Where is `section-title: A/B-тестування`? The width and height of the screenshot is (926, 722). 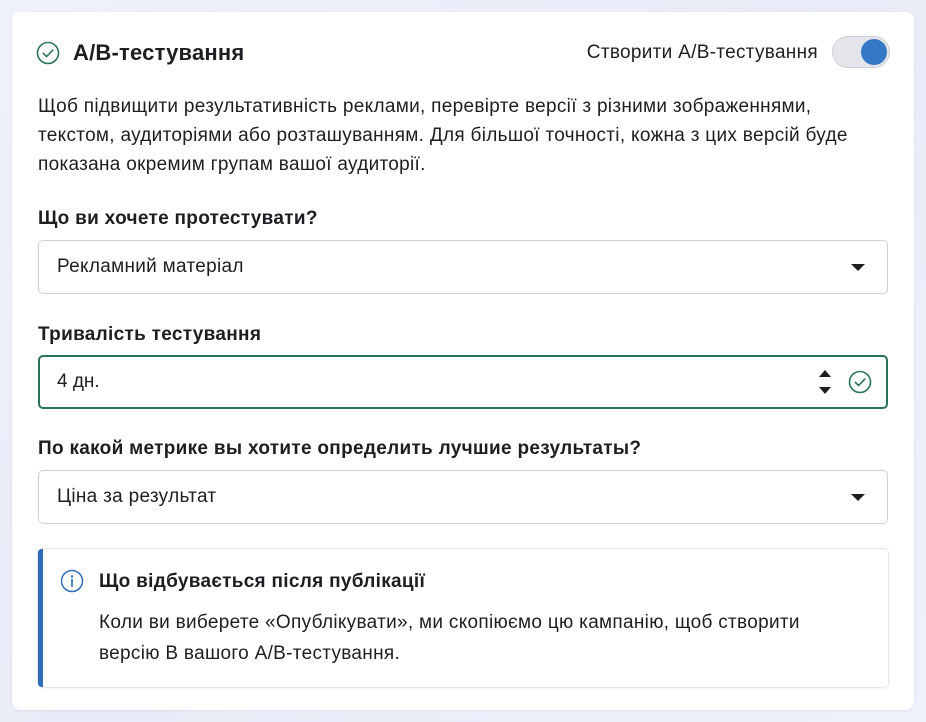
section-title: A/B-тестування is located at coordinates (159, 52).